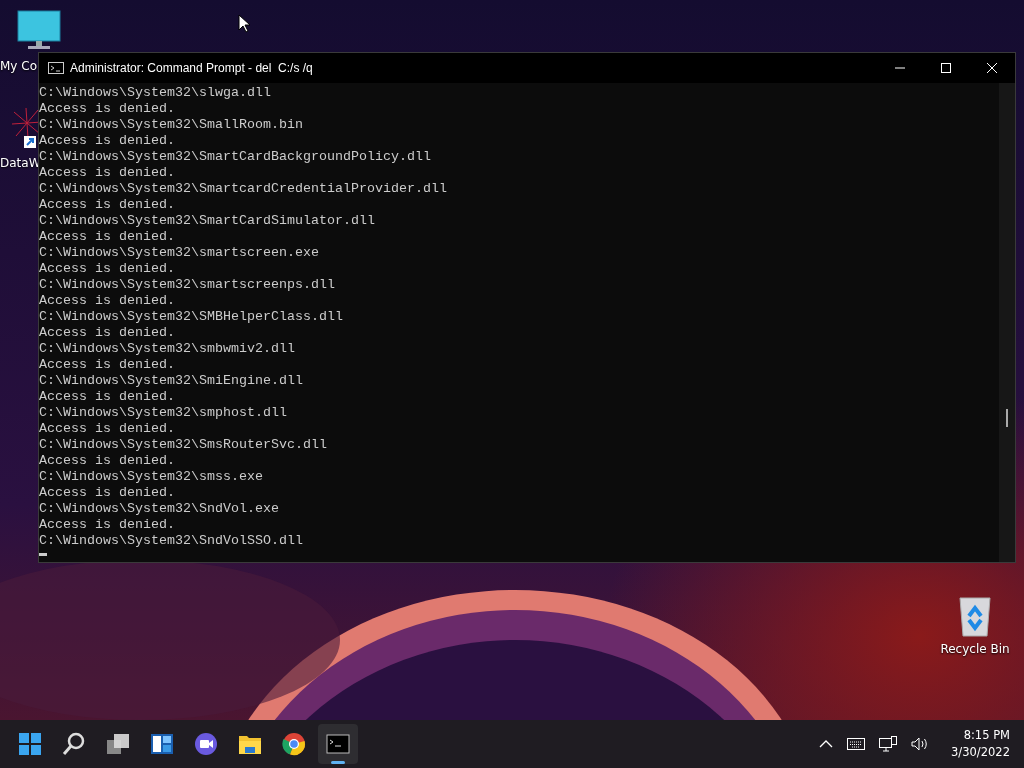 The image size is (1024, 768). What do you see at coordinates (946, 68) in the screenshot?
I see `maximize-icon` at bounding box center [946, 68].